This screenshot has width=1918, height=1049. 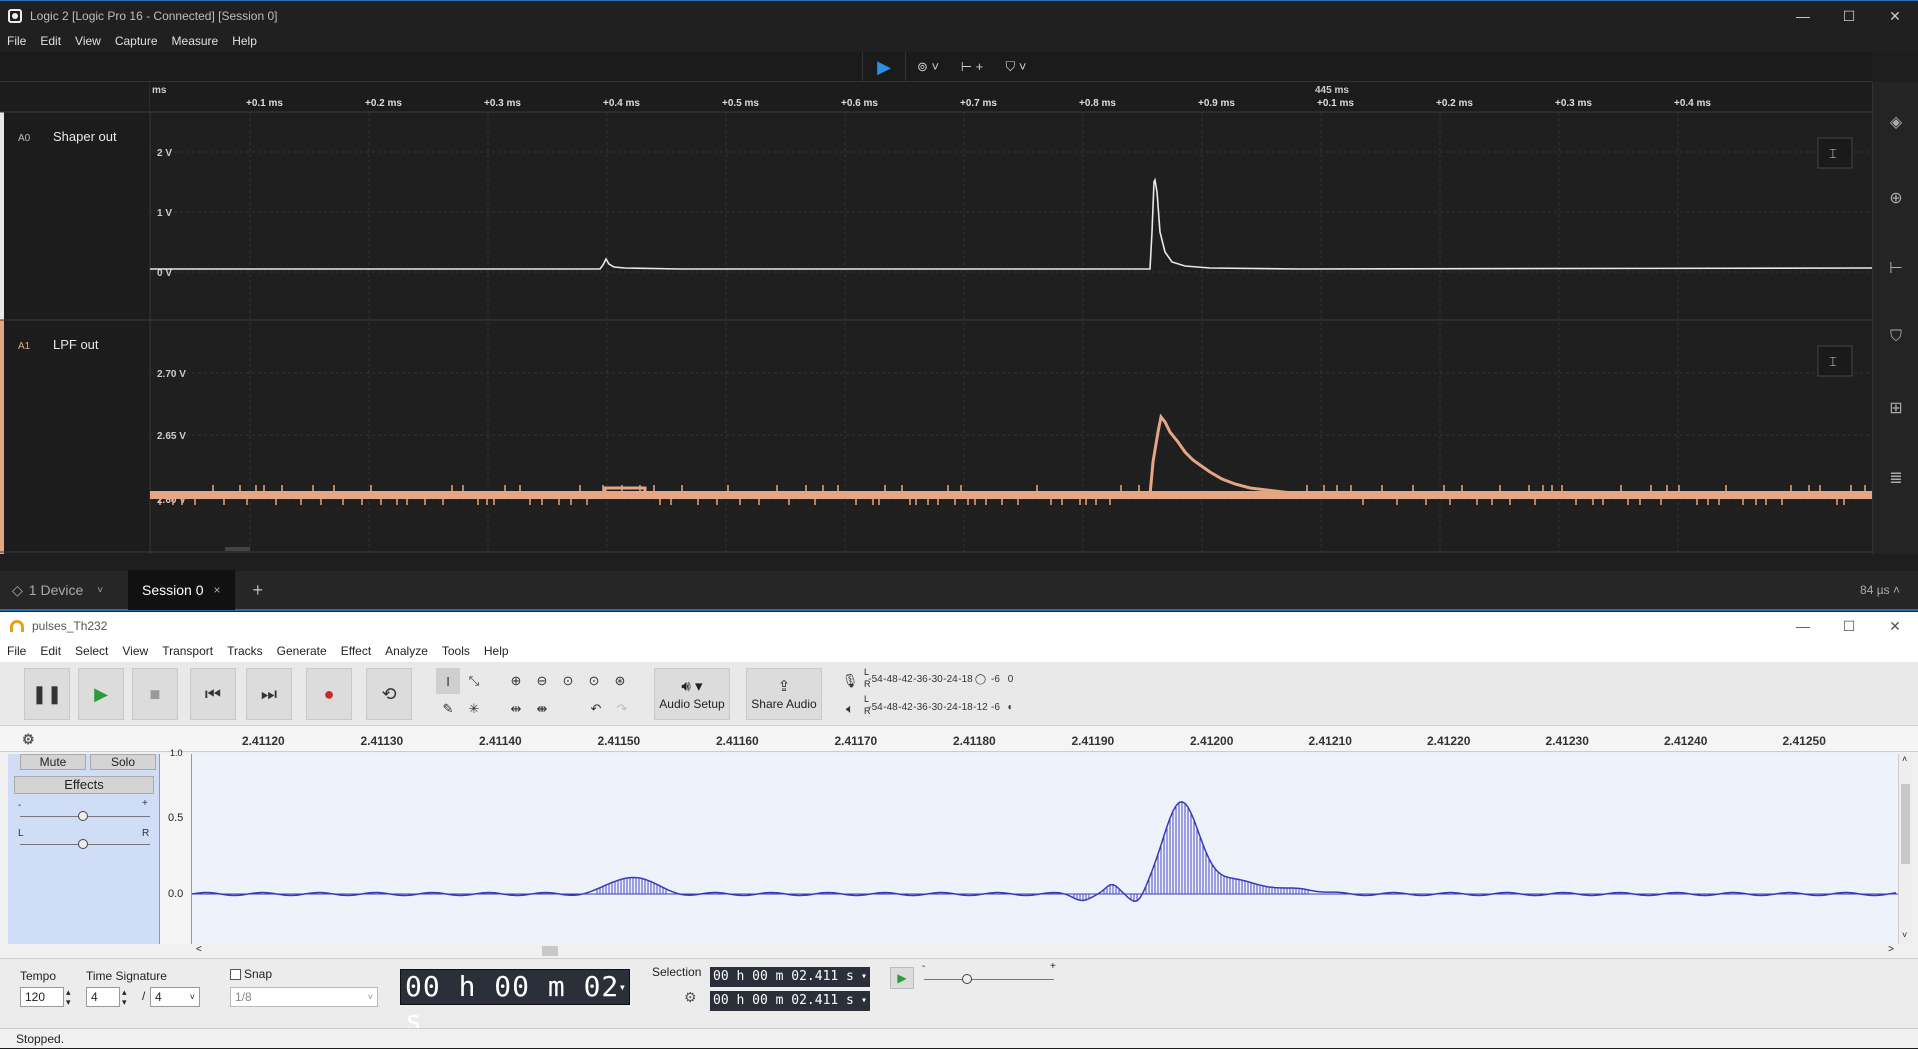 What do you see at coordinates (850, 681) in the screenshot?
I see `microphone-icon: 🎙︎` at bounding box center [850, 681].